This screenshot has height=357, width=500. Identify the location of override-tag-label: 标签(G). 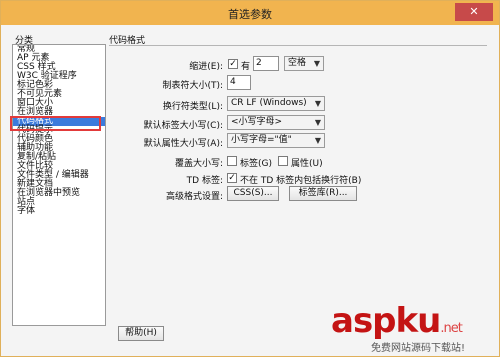
(256, 164).